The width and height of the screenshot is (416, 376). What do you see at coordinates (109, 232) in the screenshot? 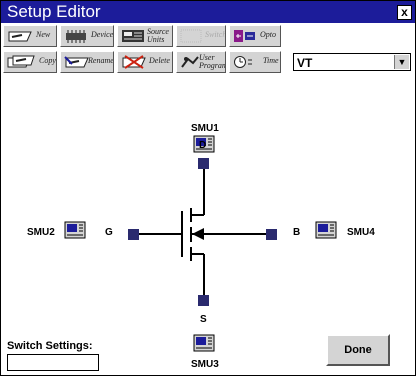
I see `gate-label: G` at bounding box center [109, 232].